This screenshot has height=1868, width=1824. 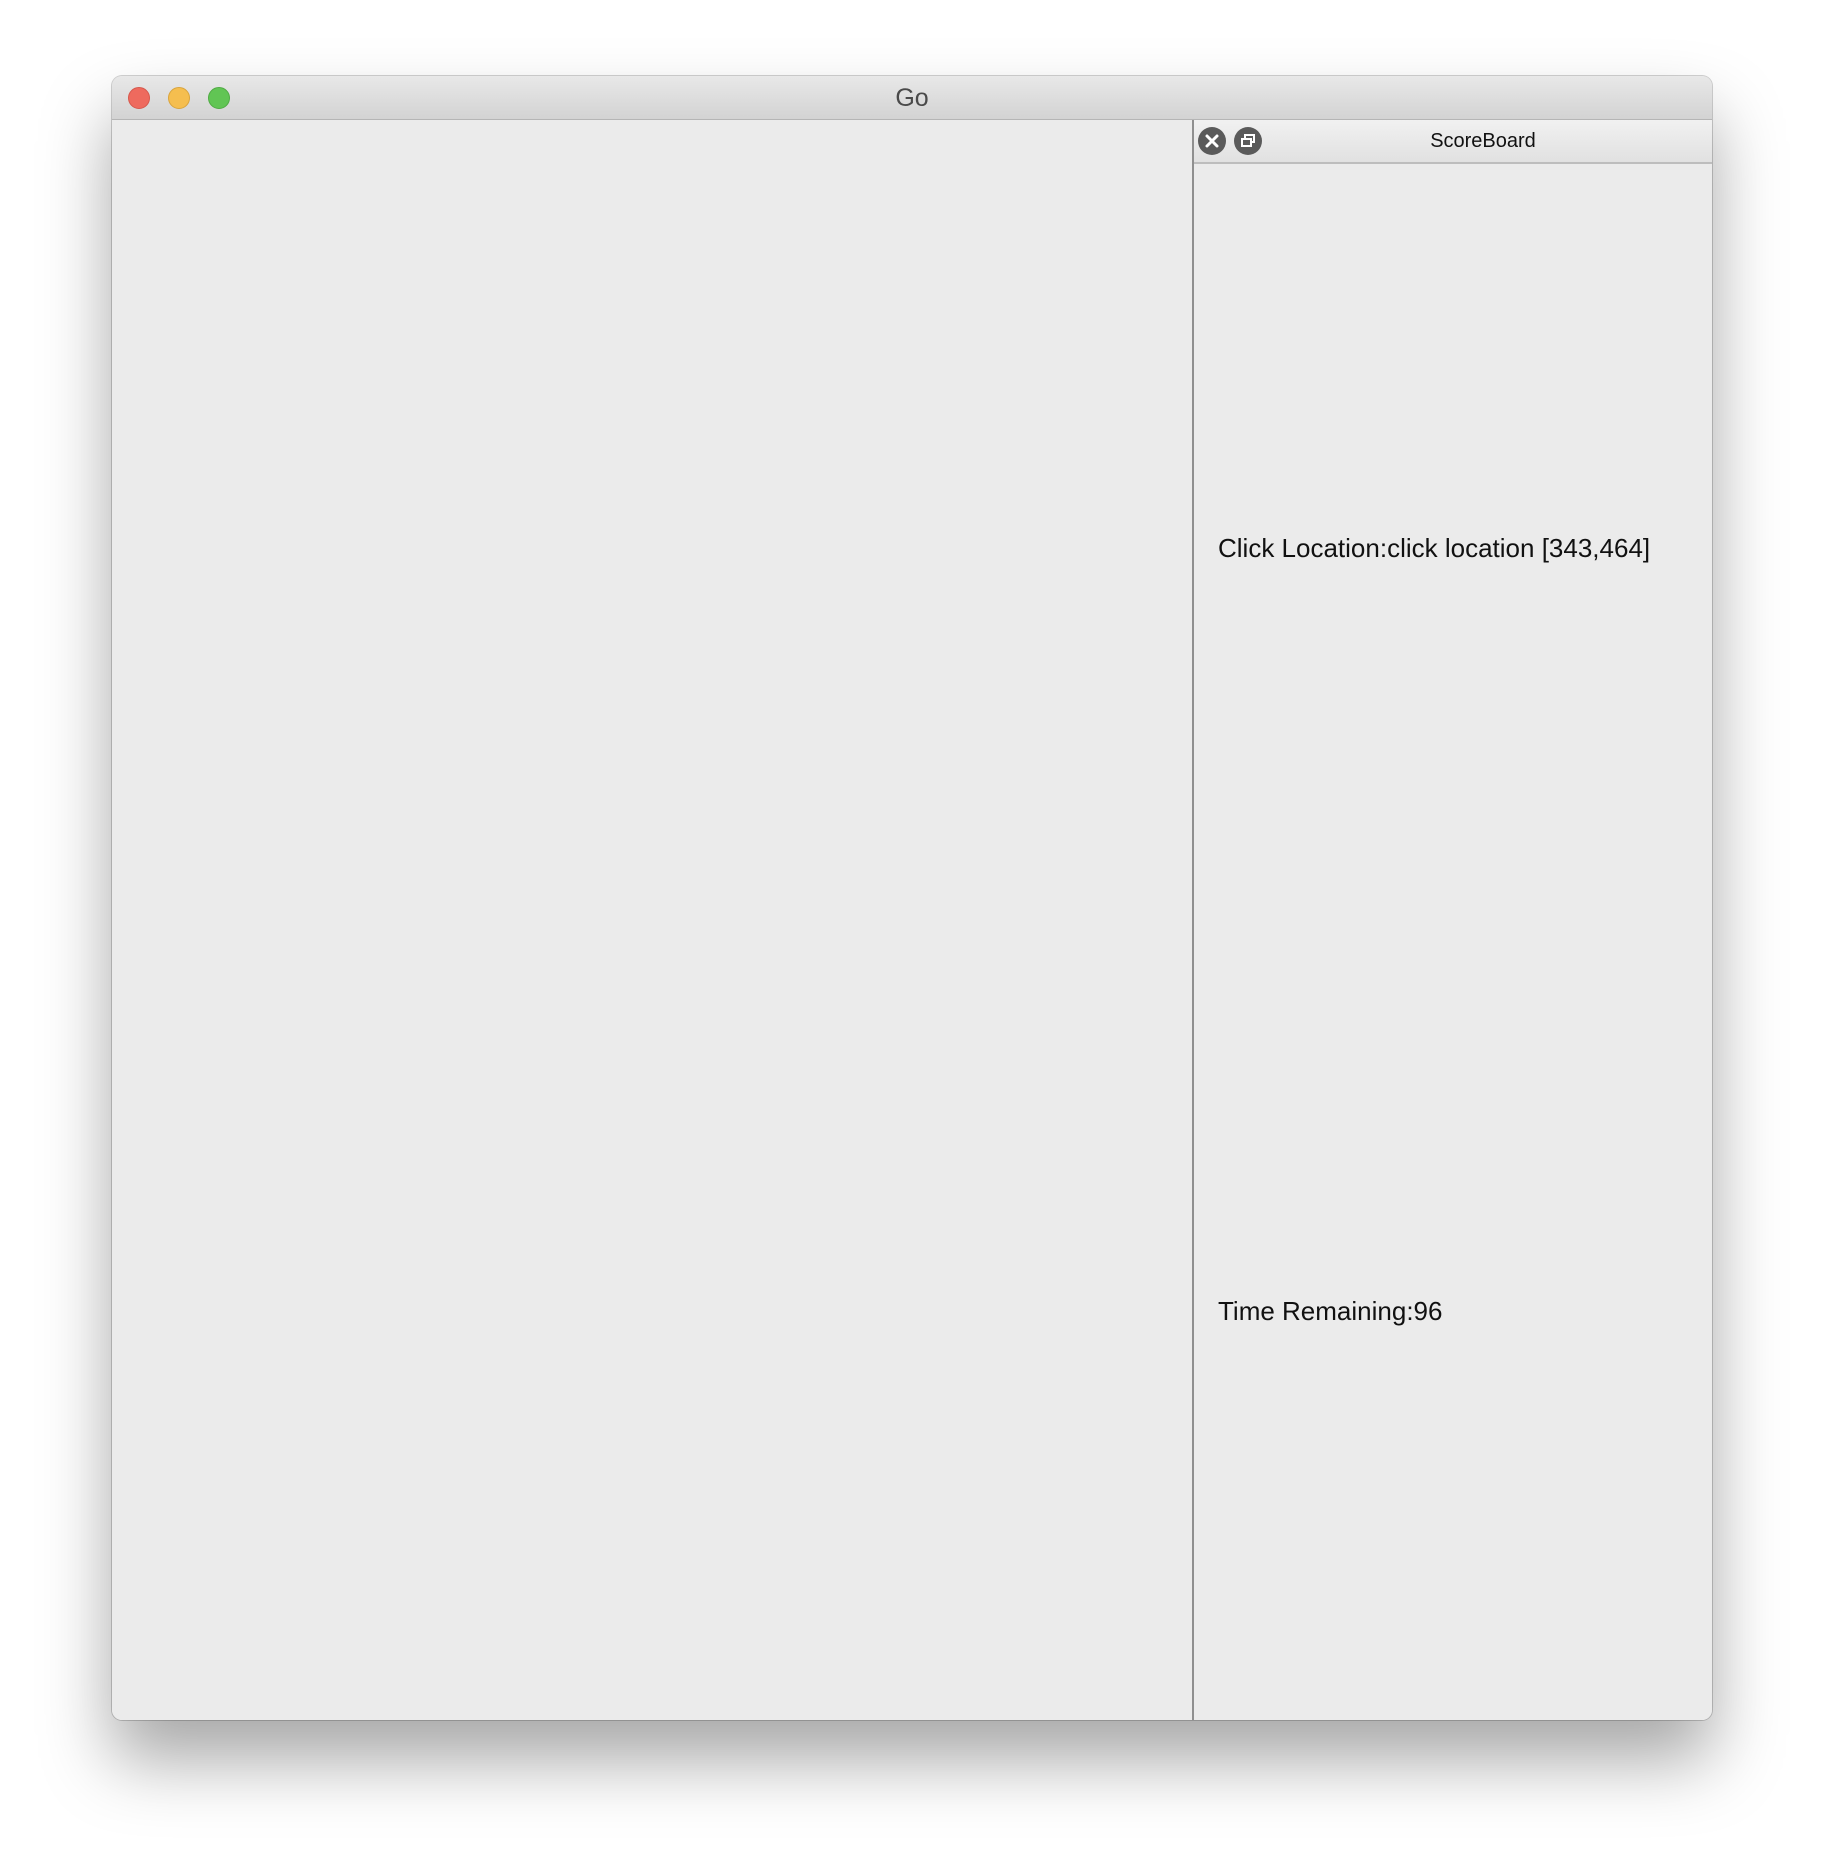 I want to click on window-title: Go, so click(x=912, y=98).